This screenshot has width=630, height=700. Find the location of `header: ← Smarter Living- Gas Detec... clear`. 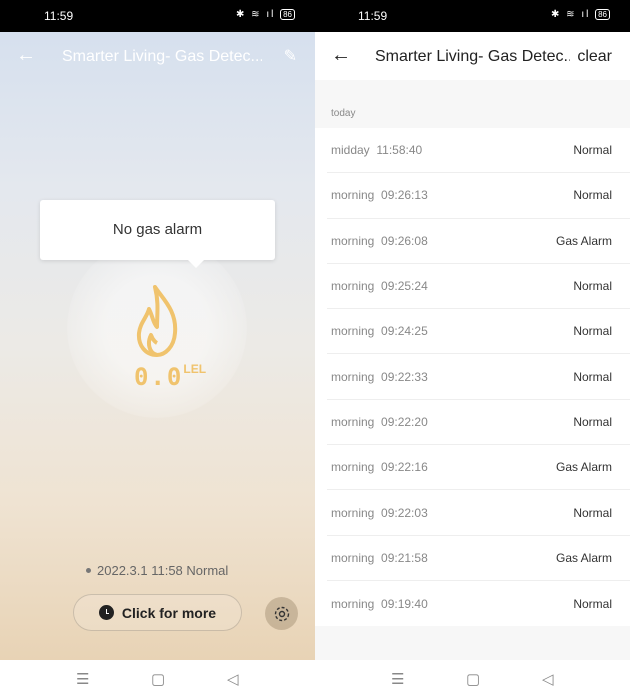

header: ← Smarter Living- Gas Detec... clear is located at coordinates (472, 56).